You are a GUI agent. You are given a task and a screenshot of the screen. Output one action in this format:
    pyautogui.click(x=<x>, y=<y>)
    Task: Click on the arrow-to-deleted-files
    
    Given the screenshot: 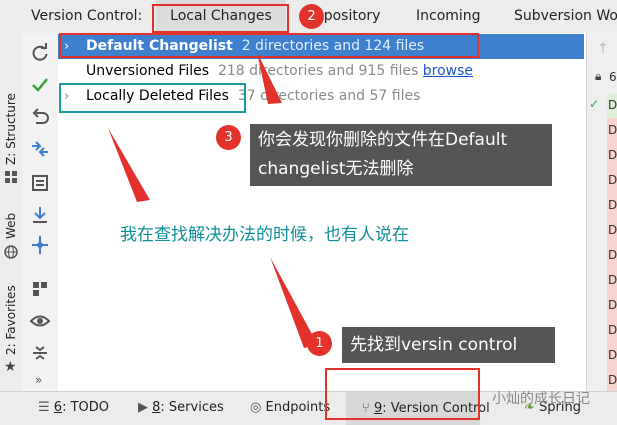 What is the action you would take?
    pyautogui.click(x=129, y=165)
    